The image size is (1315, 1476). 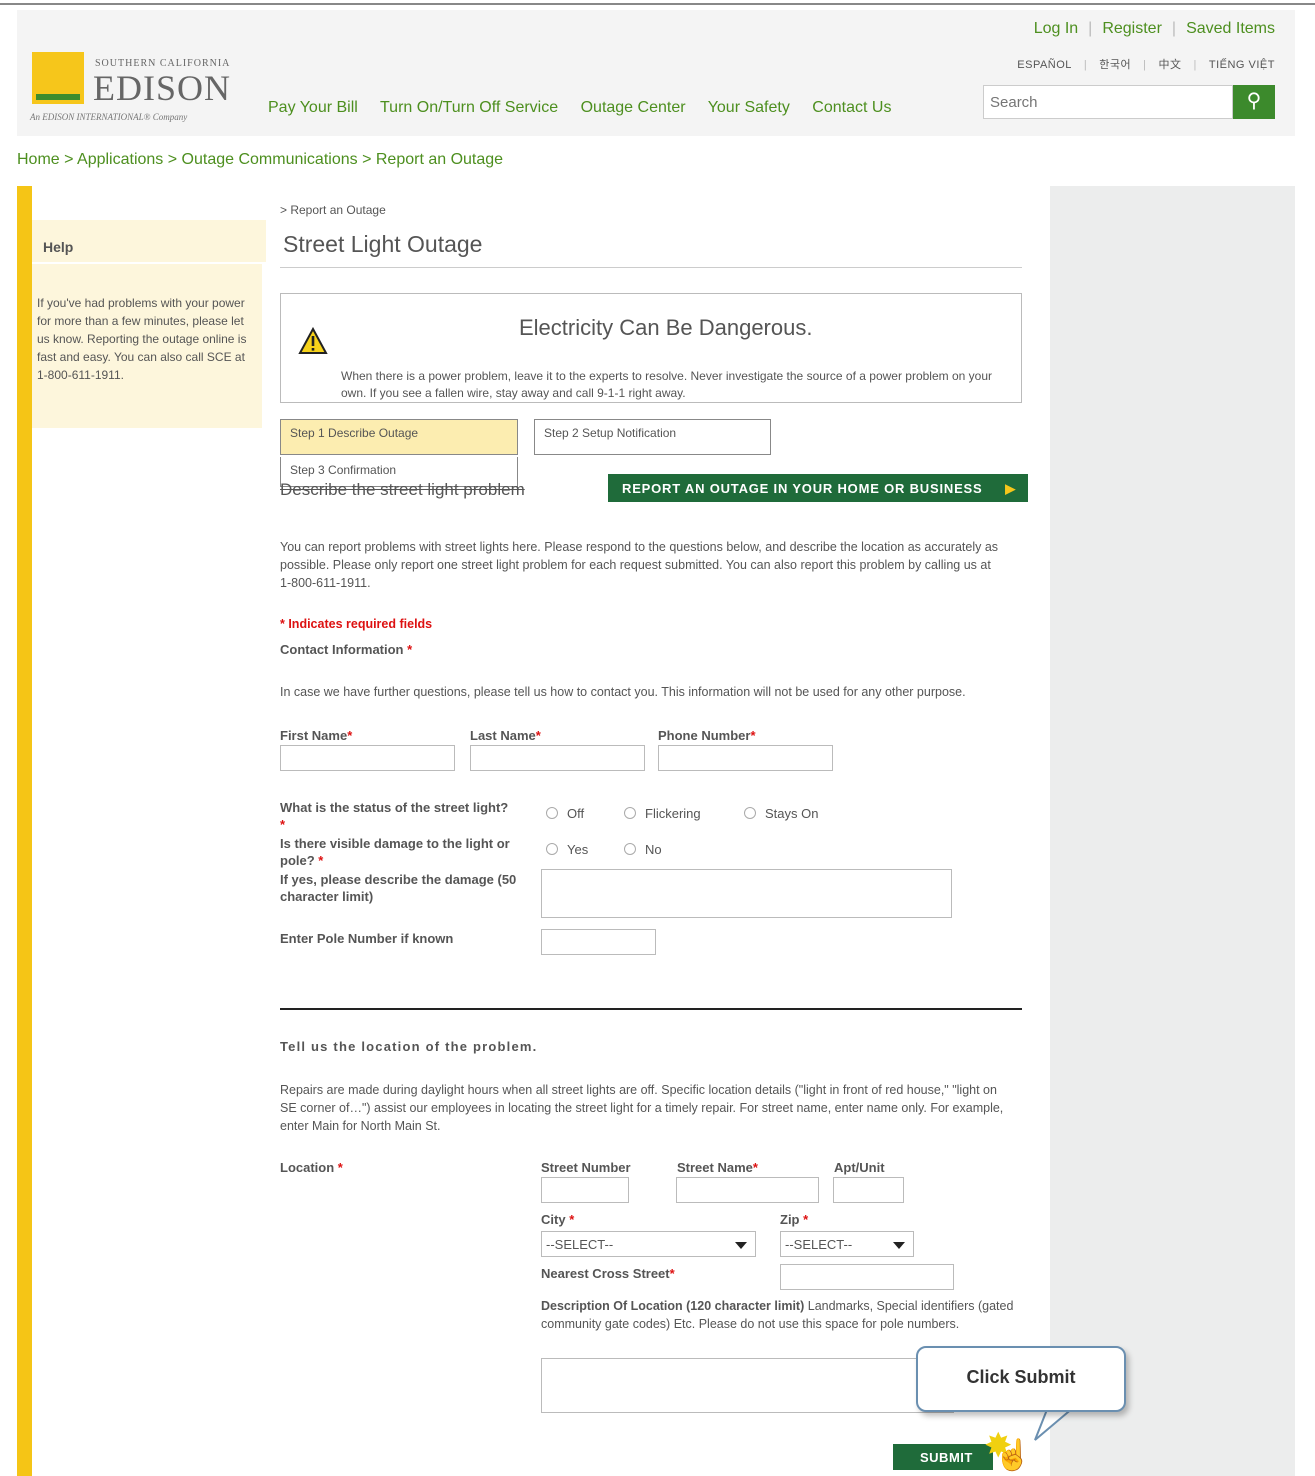 I want to click on location-label: Location *, so click(x=311, y=1167).